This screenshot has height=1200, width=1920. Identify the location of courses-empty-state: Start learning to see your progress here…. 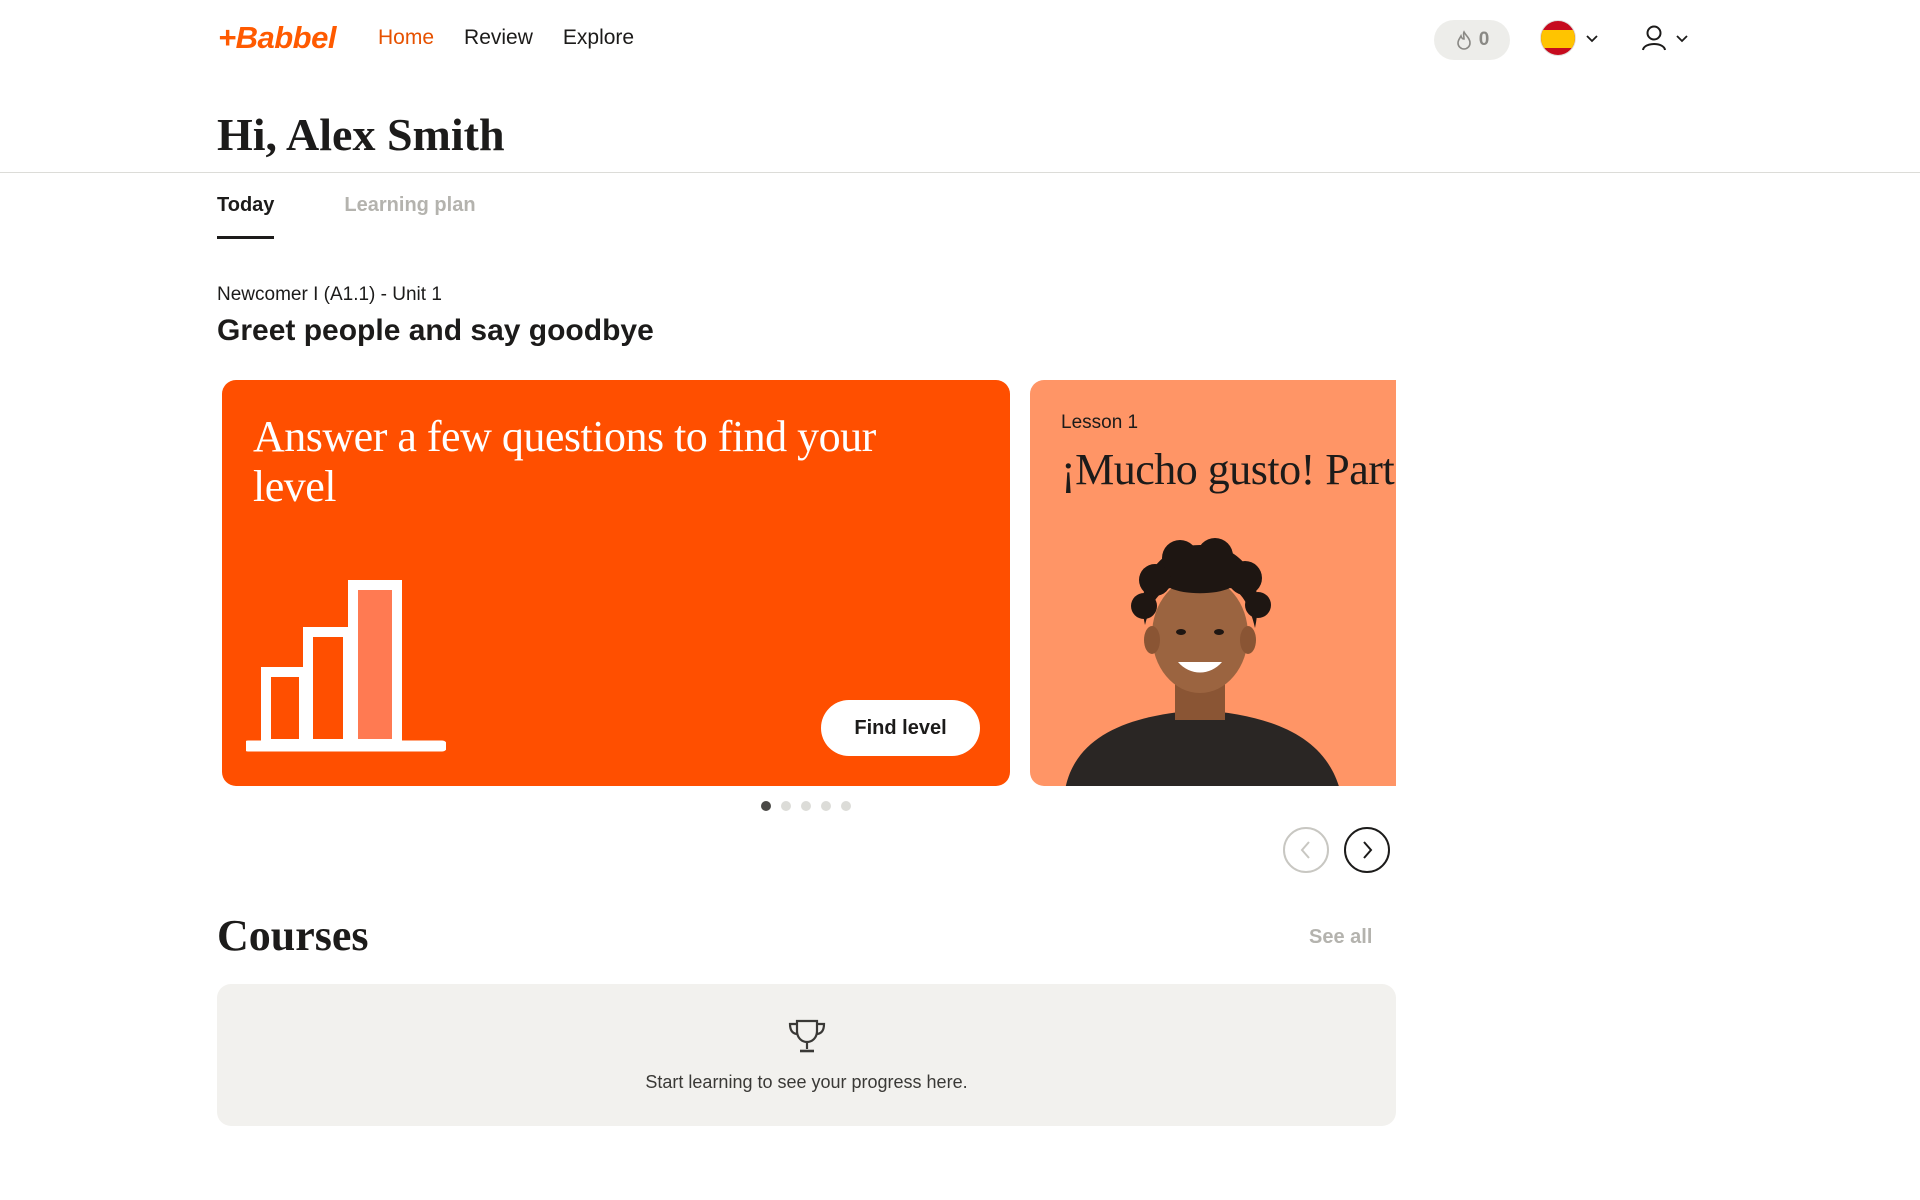
(806, 1055).